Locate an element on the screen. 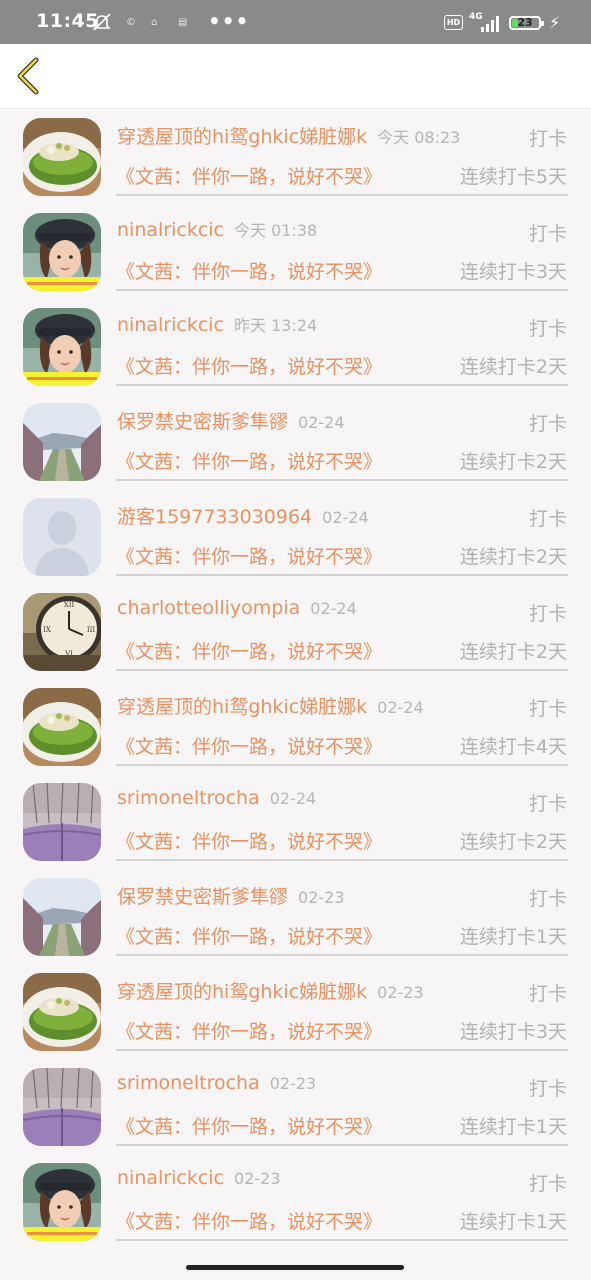  battery-icon: 23 is located at coordinates (526, 23).